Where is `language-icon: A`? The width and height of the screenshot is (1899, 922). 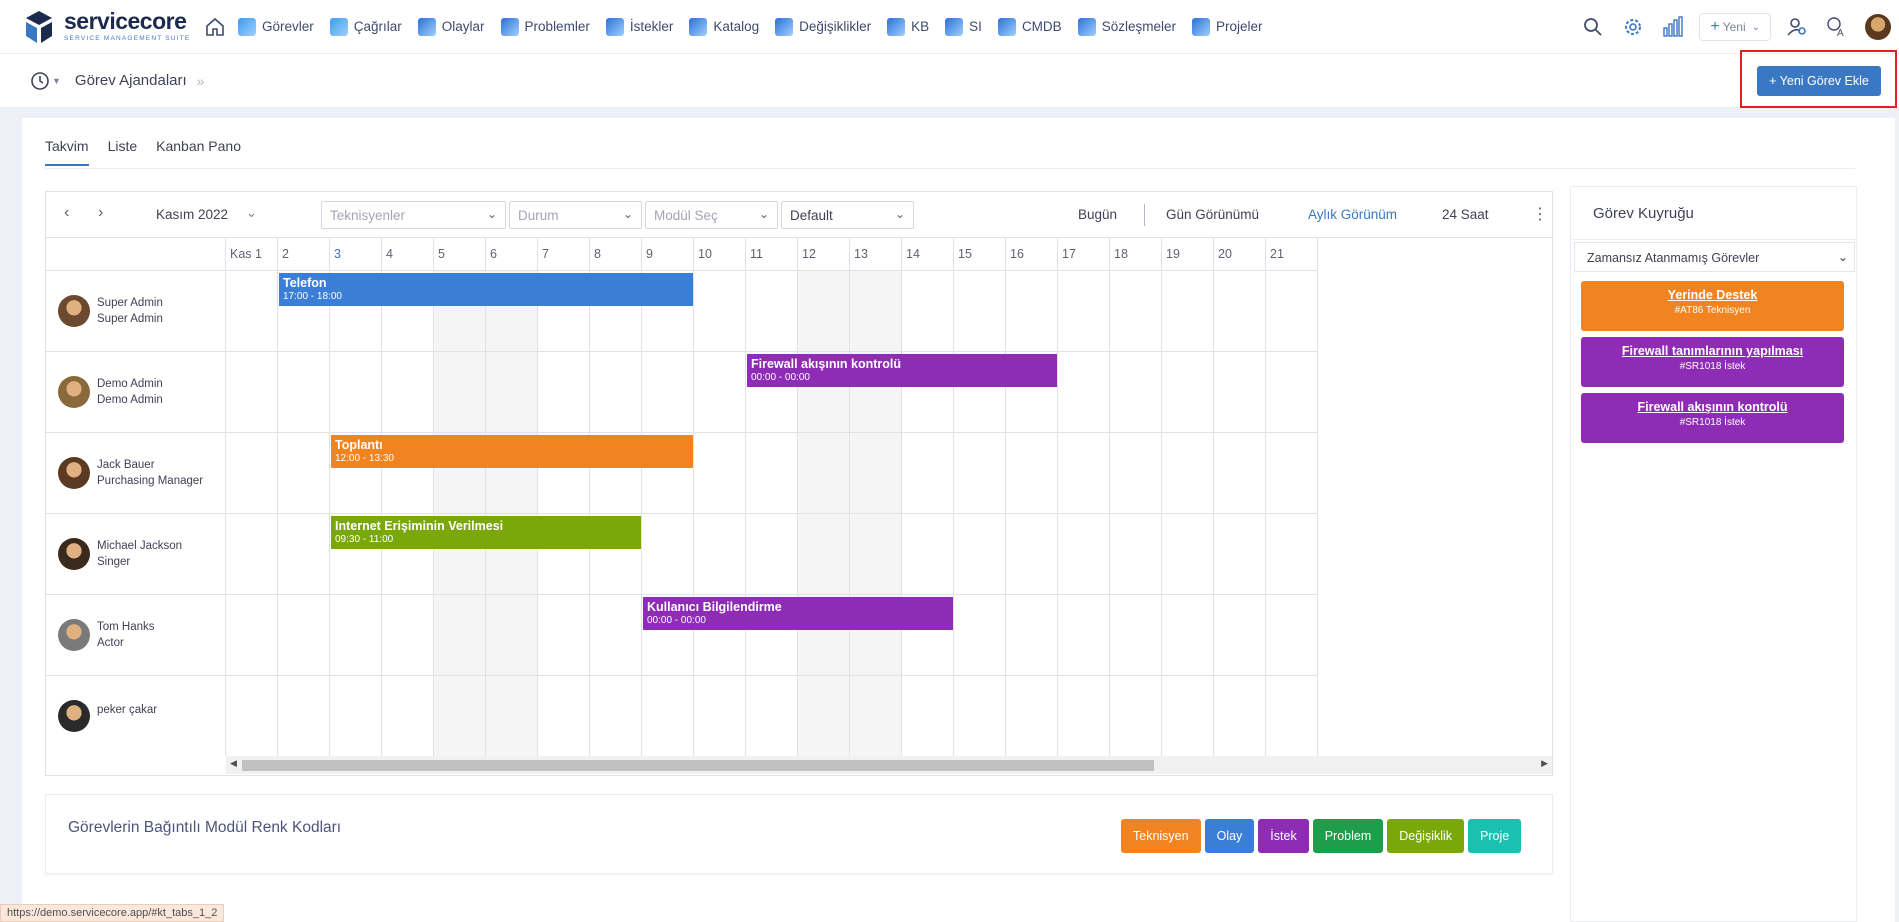 language-icon: A is located at coordinates (1837, 27).